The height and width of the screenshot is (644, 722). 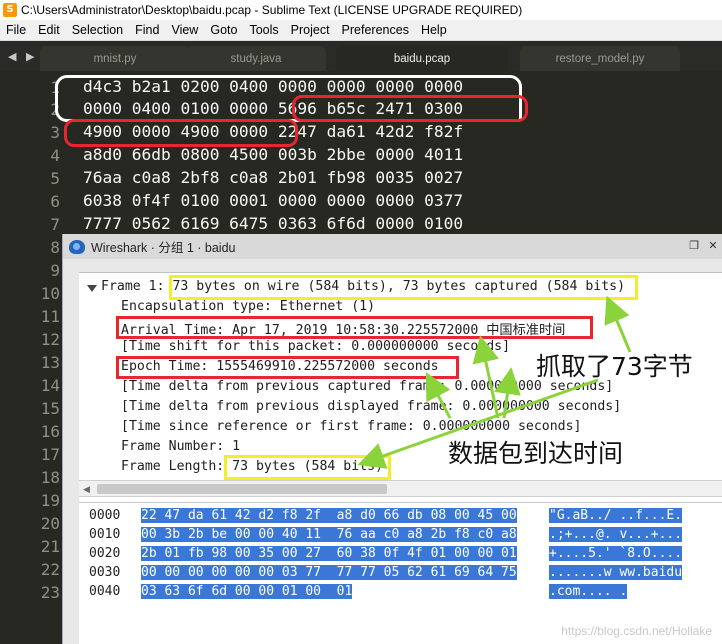 I want to click on wireshark-window-title: Wireshark · 分组 1 · baidu, so click(x=163, y=248).